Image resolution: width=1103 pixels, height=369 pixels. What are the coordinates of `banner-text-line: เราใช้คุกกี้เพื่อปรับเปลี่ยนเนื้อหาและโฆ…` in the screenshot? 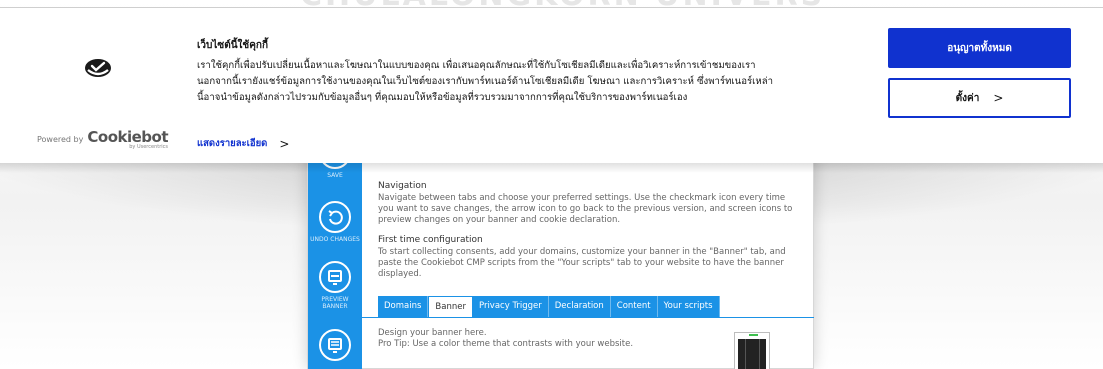 It's located at (476, 65).